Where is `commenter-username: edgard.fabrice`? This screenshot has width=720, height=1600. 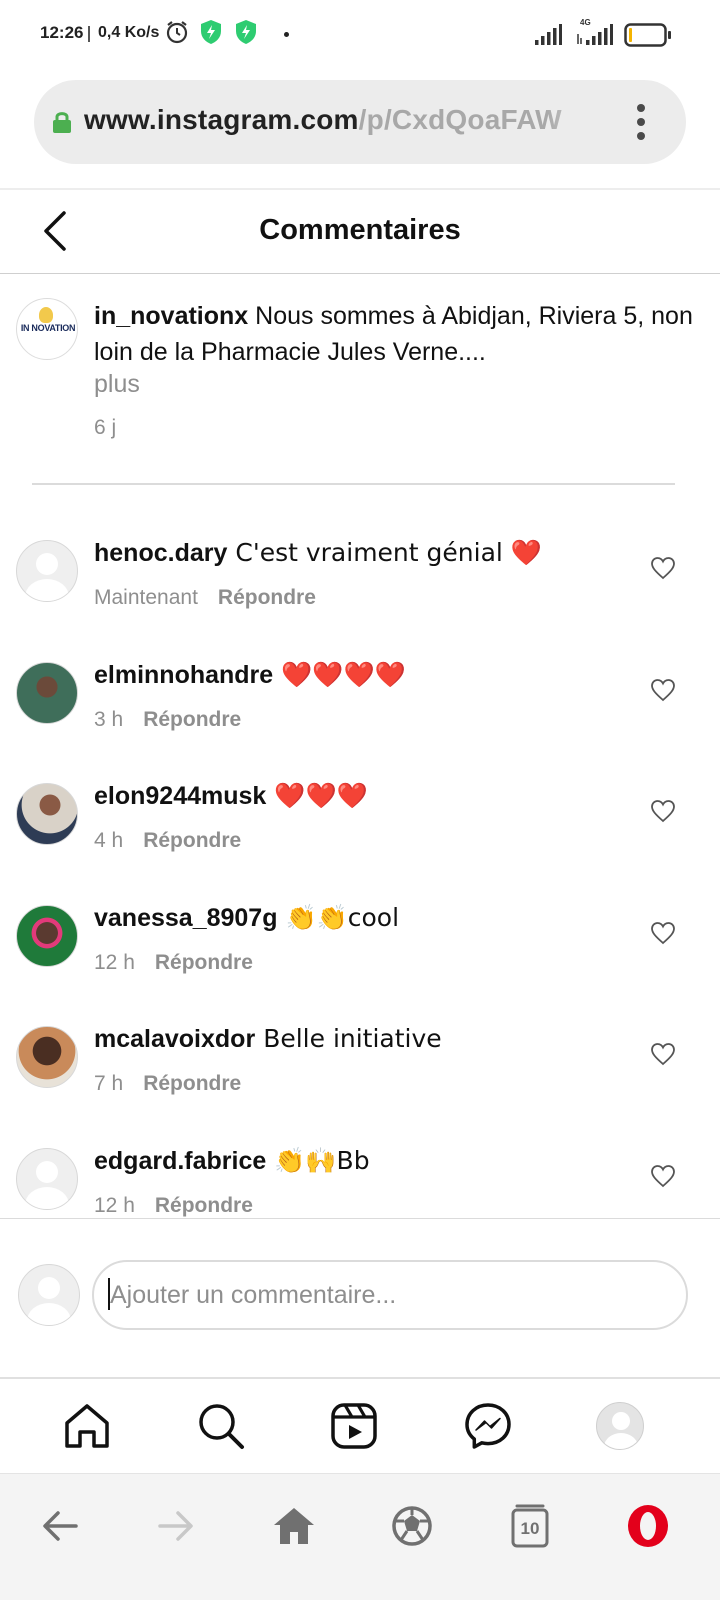
commenter-username: edgard.fabrice is located at coordinates (180, 1161).